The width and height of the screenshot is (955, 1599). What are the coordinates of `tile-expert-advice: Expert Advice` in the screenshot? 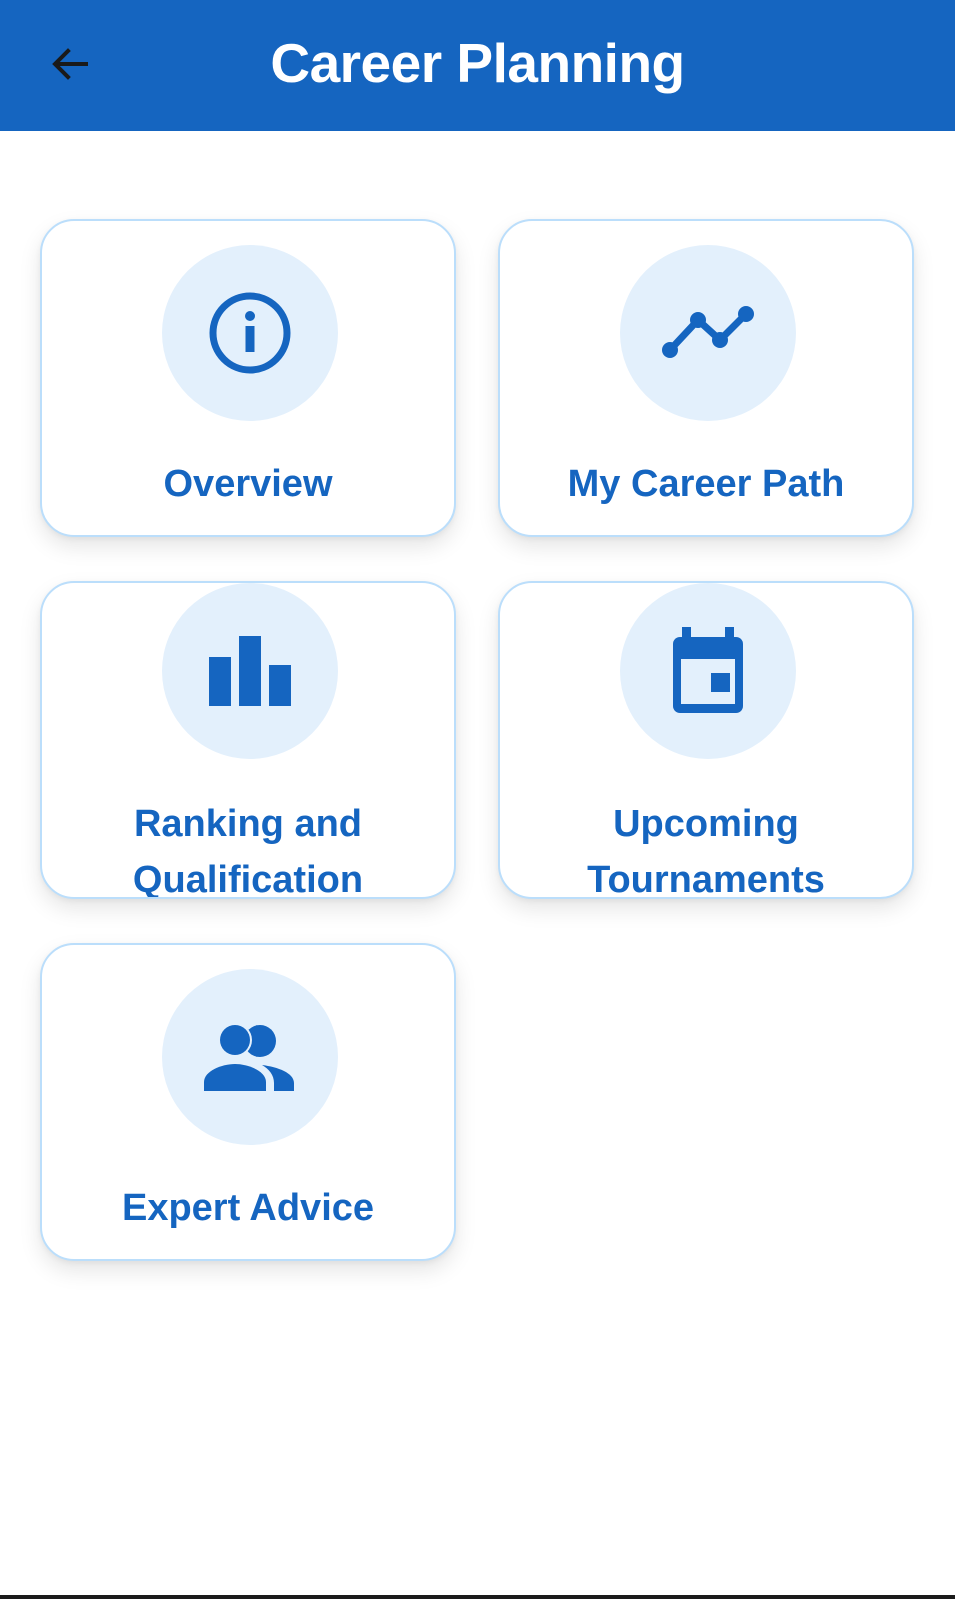 It's located at (248, 1102).